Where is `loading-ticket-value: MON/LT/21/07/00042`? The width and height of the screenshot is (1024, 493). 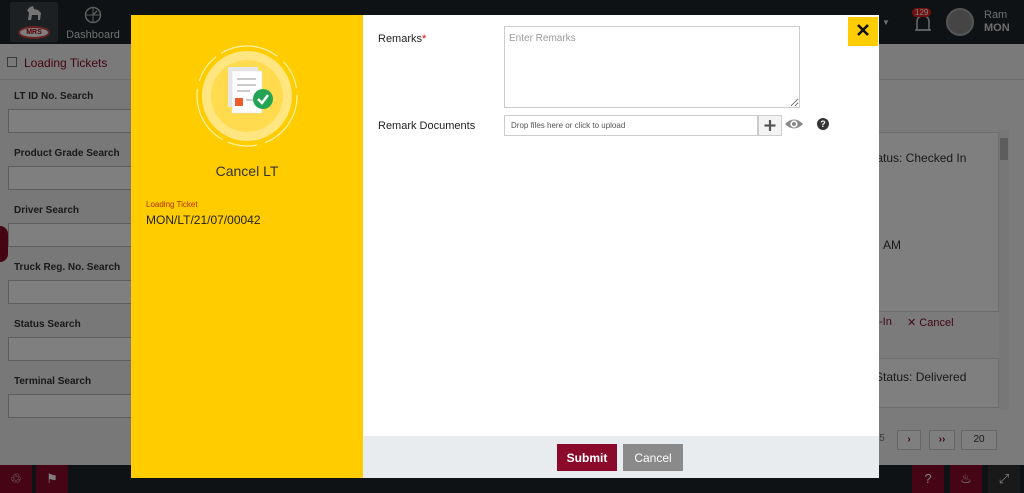
loading-ticket-value: MON/LT/21/07/00042 is located at coordinates (203, 220).